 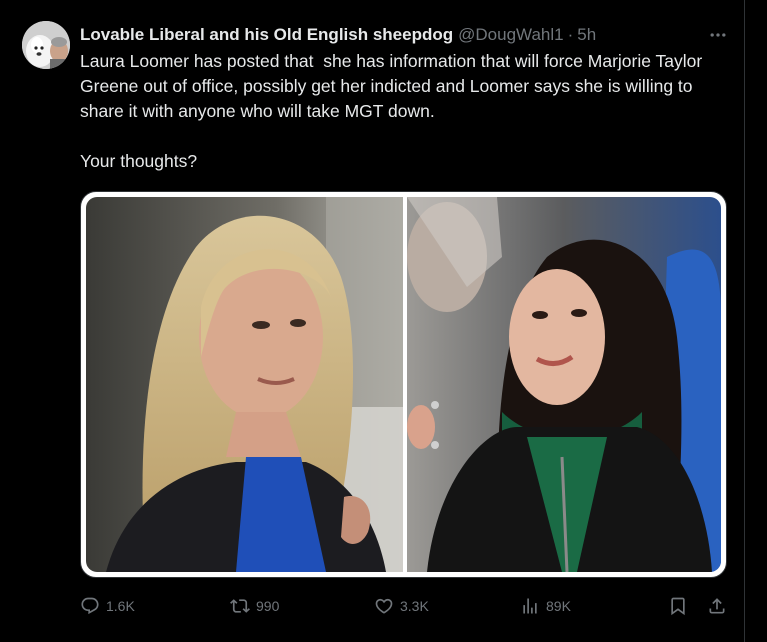 What do you see at coordinates (240, 606) in the screenshot?
I see `repost-icon` at bounding box center [240, 606].